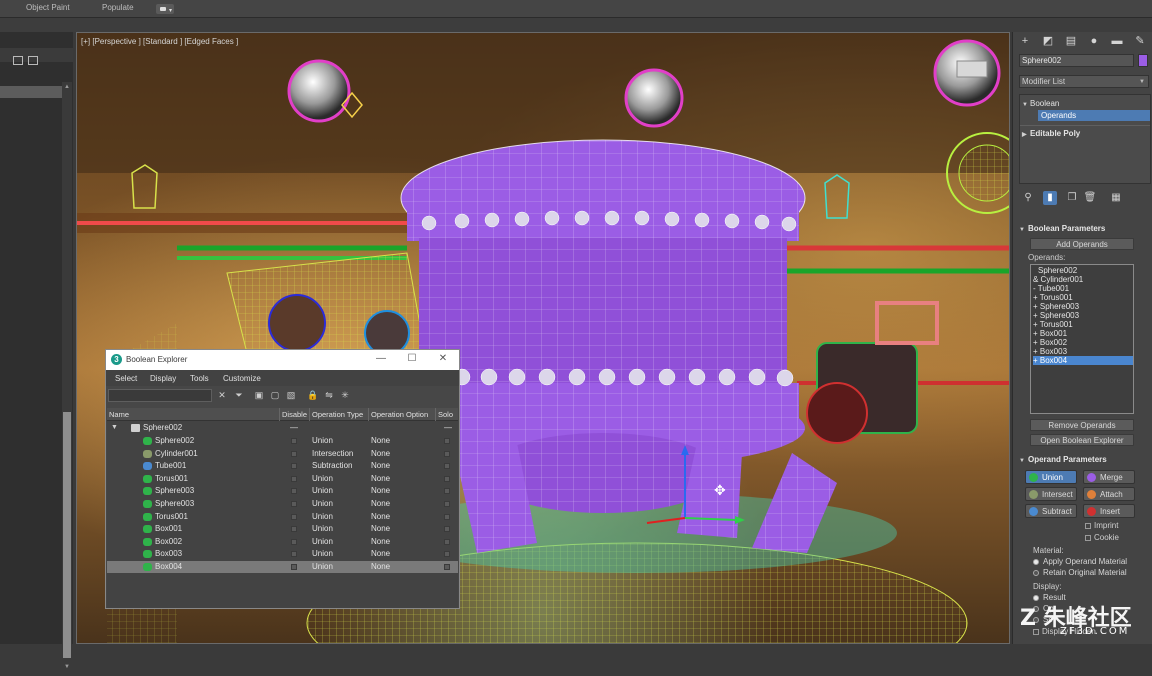 The height and width of the screenshot is (676, 1152). Describe the element at coordinates (48, 7) in the screenshot. I see `tab-object-paint: Object Paint` at that location.